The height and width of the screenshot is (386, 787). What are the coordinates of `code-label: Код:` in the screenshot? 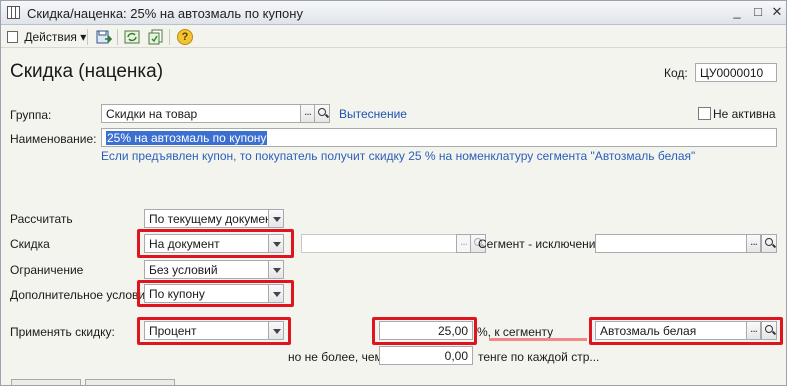 It's located at (676, 73).